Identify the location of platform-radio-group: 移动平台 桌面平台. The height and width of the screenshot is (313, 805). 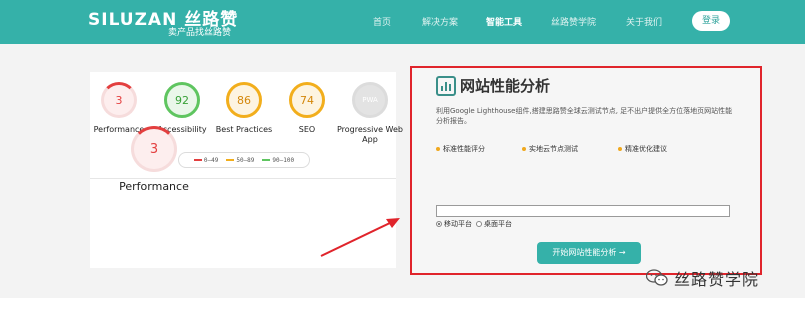
(474, 224).